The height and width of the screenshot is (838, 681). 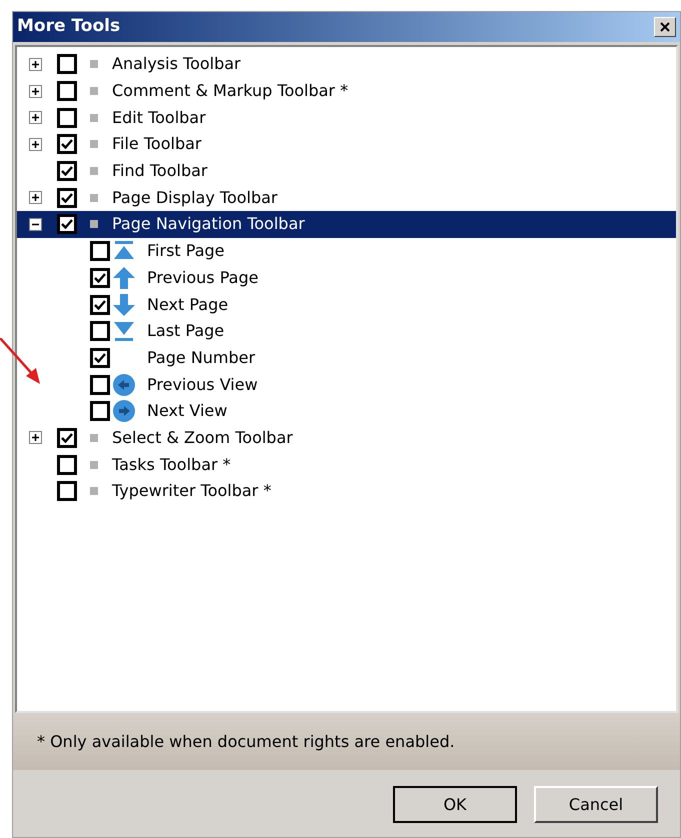 What do you see at coordinates (596, 804) in the screenshot?
I see `dialog-button: Cancel` at bounding box center [596, 804].